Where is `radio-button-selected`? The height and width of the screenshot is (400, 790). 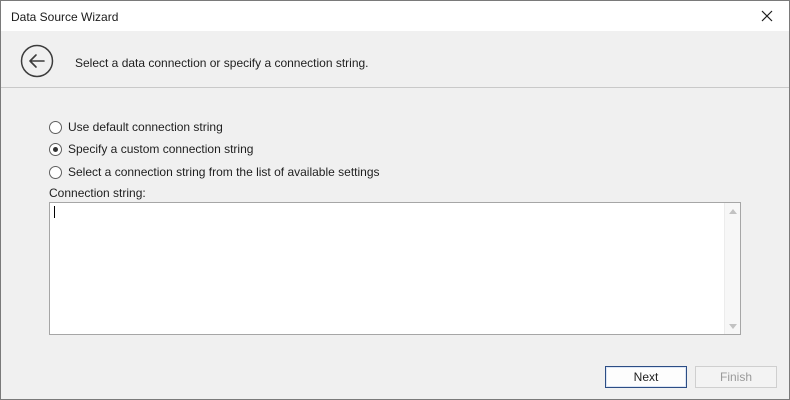 radio-button-selected is located at coordinates (55, 149).